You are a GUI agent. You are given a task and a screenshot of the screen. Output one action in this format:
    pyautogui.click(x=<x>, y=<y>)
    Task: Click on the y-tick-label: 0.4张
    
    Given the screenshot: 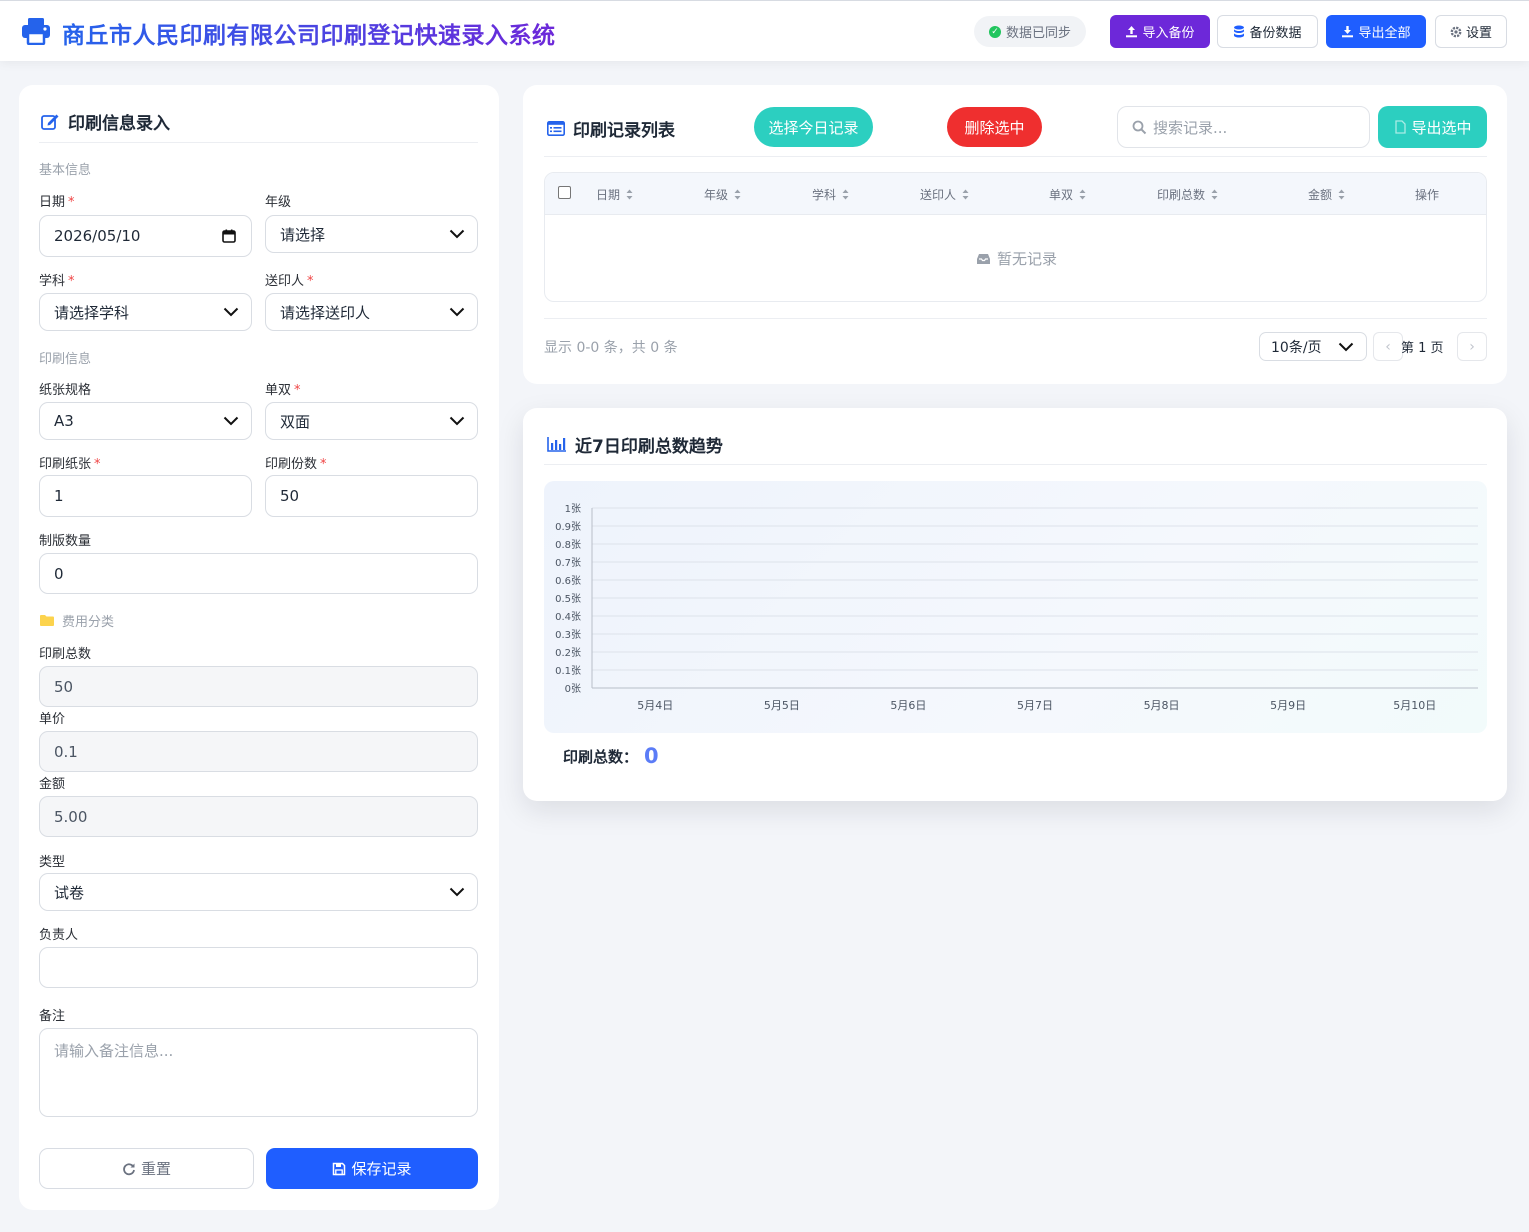 What is the action you would take?
    pyautogui.click(x=568, y=617)
    